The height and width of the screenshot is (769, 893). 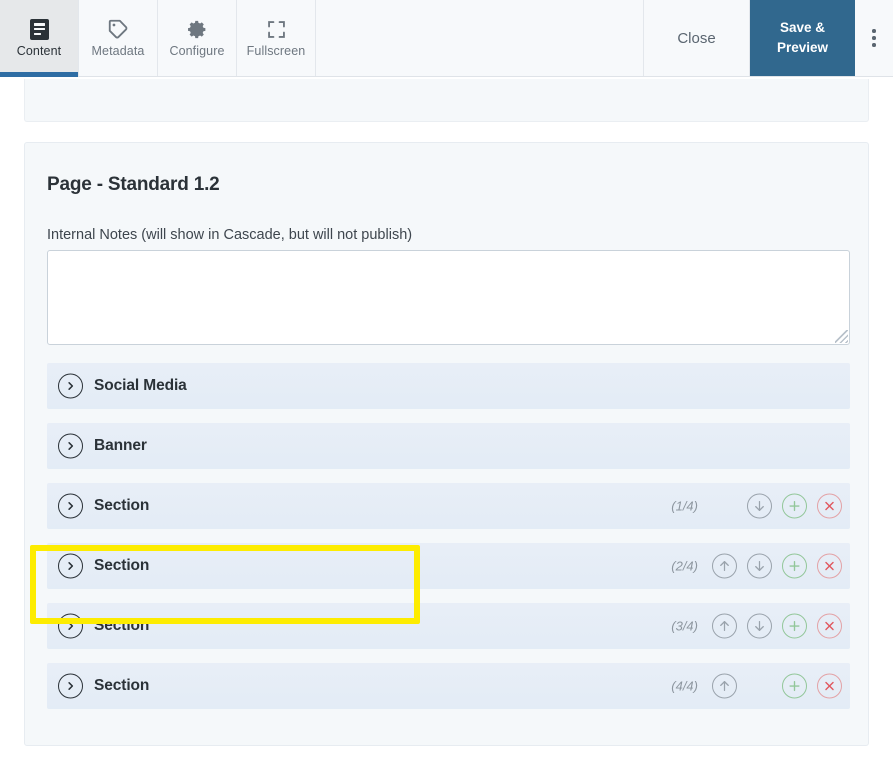 What do you see at coordinates (118, 29) in the screenshot?
I see `tag-icon` at bounding box center [118, 29].